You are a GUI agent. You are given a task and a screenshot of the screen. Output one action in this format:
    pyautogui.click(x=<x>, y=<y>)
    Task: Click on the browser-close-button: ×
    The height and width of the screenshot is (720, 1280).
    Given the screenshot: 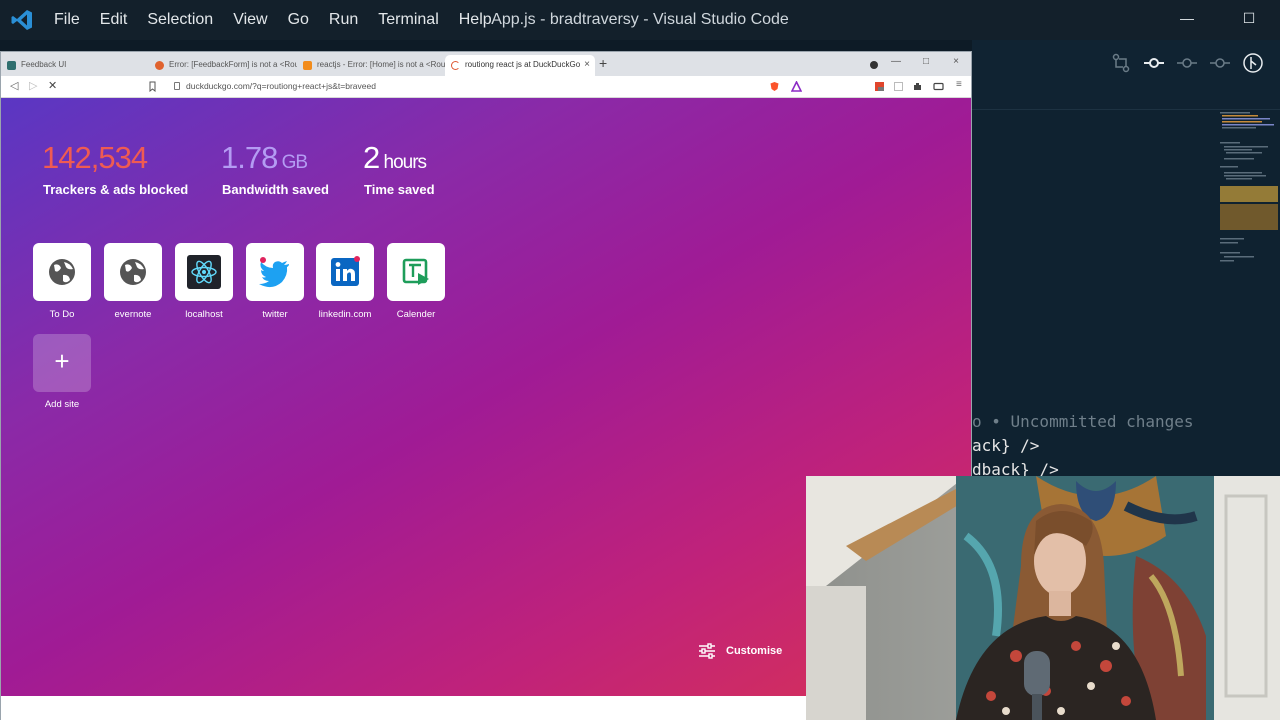 What is the action you would take?
    pyautogui.click(x=956, y=64)
    